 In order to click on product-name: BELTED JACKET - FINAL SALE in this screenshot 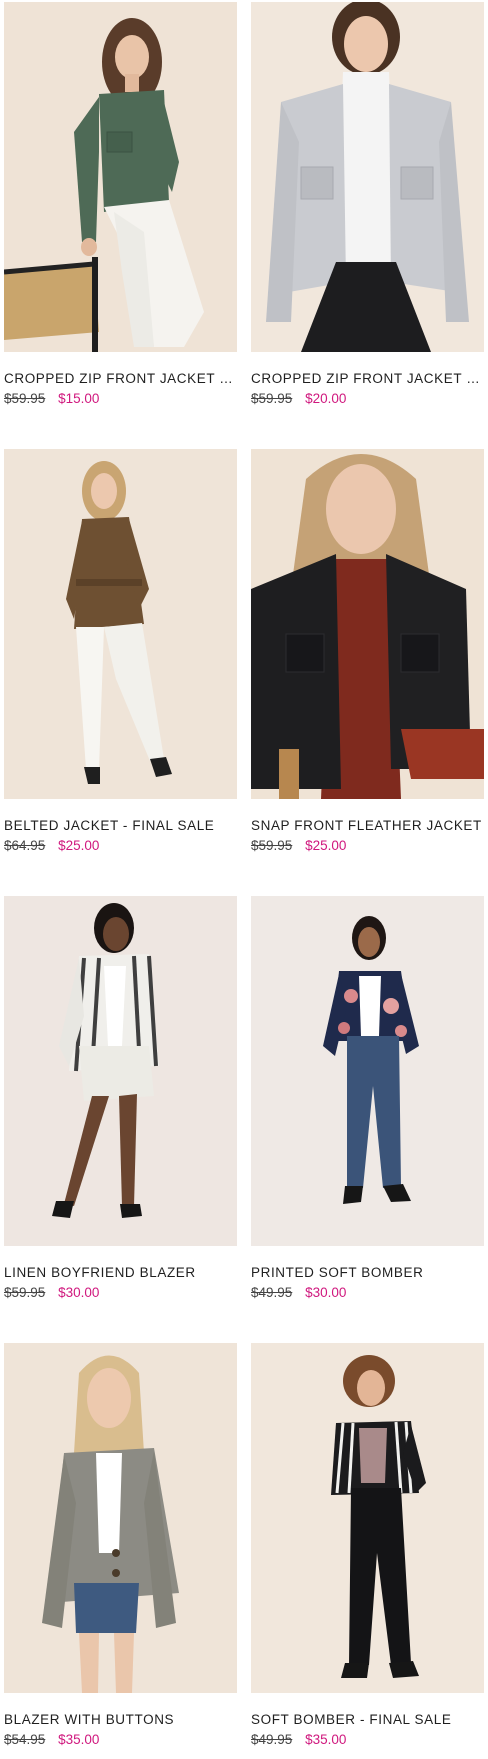, I will do `click(120, 825)`.